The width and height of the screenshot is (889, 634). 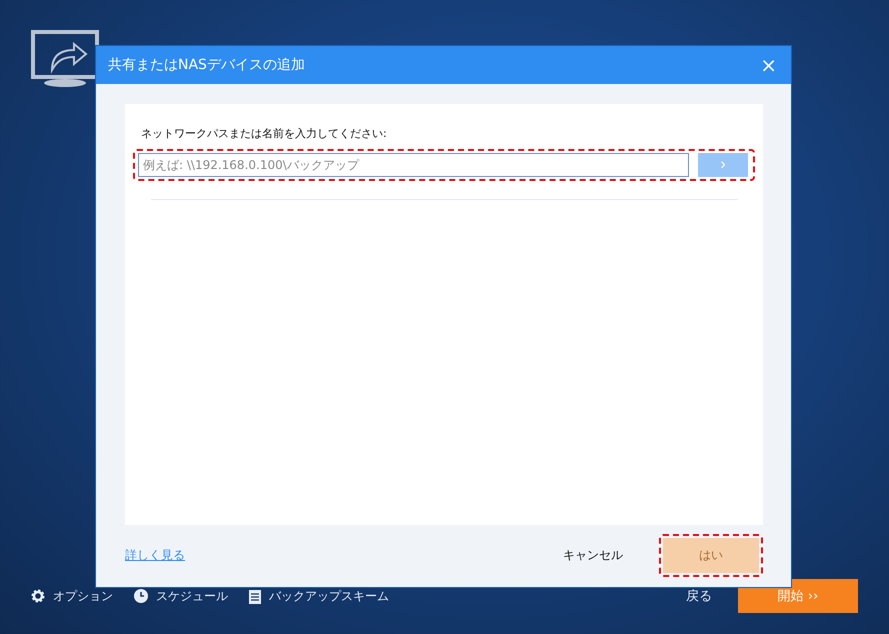 What do you see at coordinates (255, 596) in the screenshot?
I see `clipboard-icon` at bounding box center [255, 596].